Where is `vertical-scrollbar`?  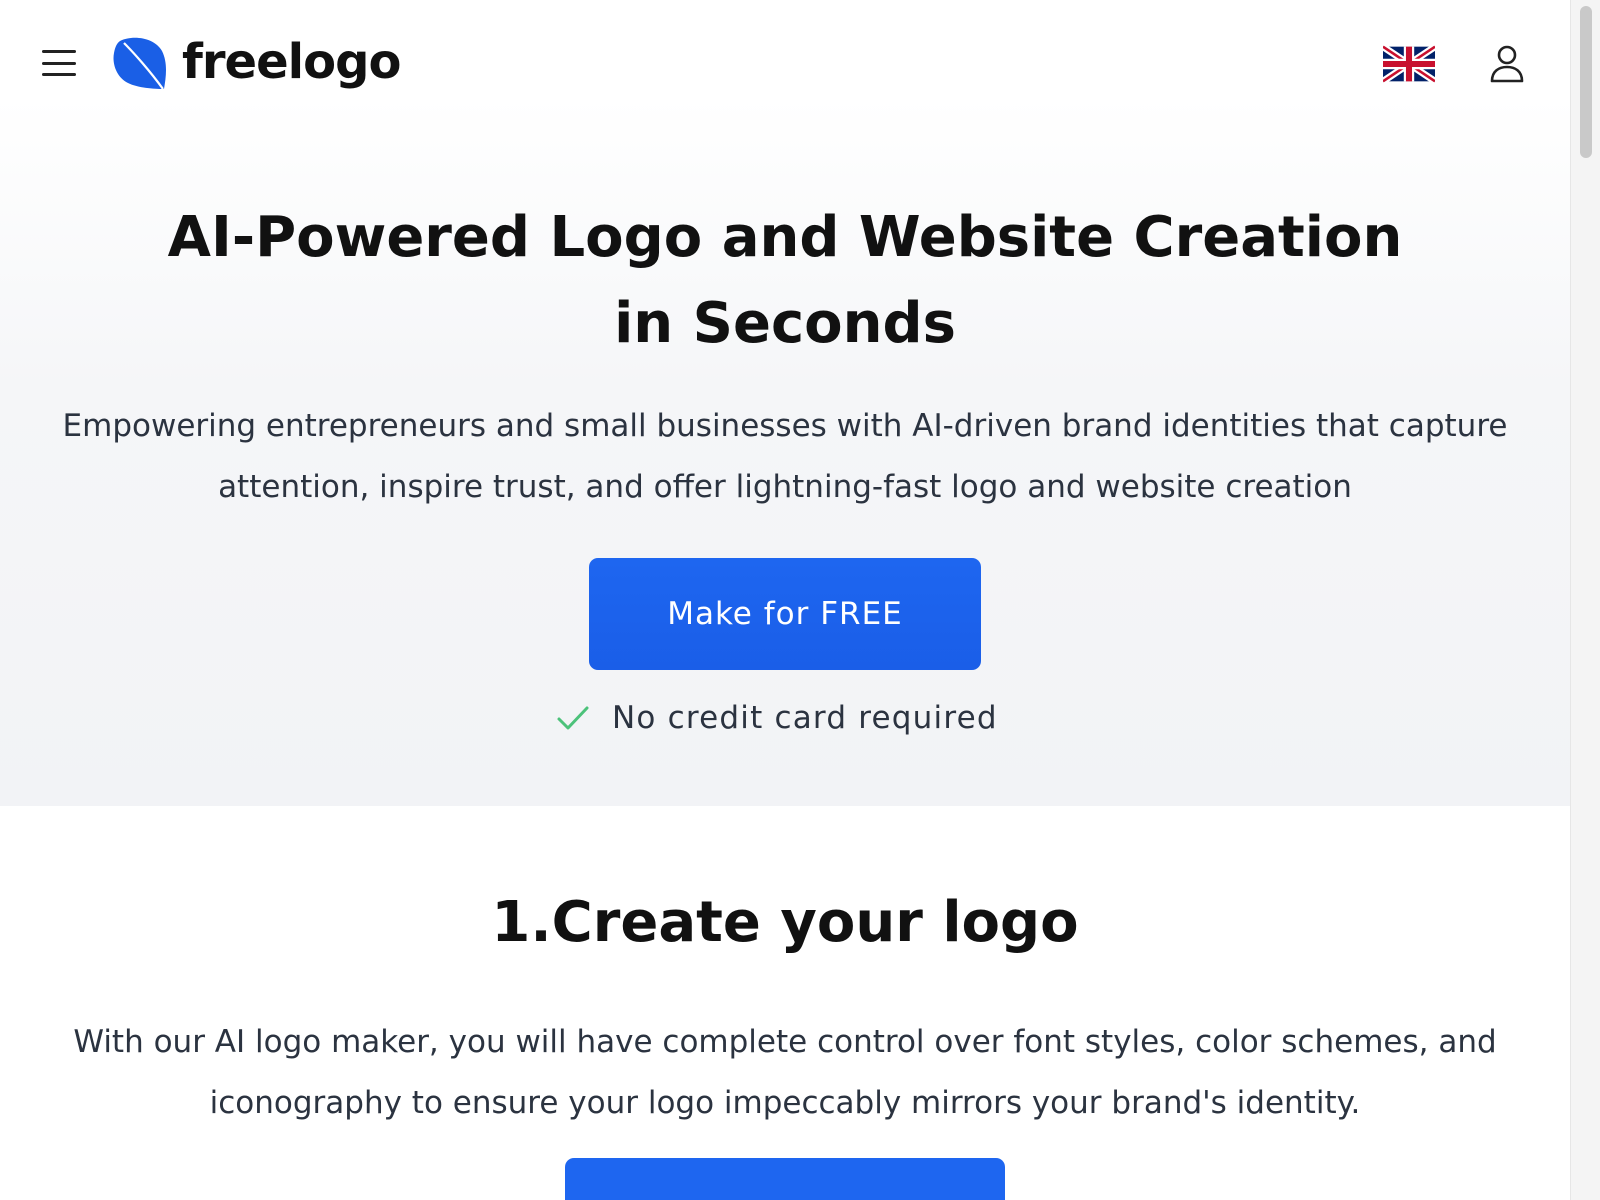 vertical-scrollbar is located at coordinates (1585, 600).